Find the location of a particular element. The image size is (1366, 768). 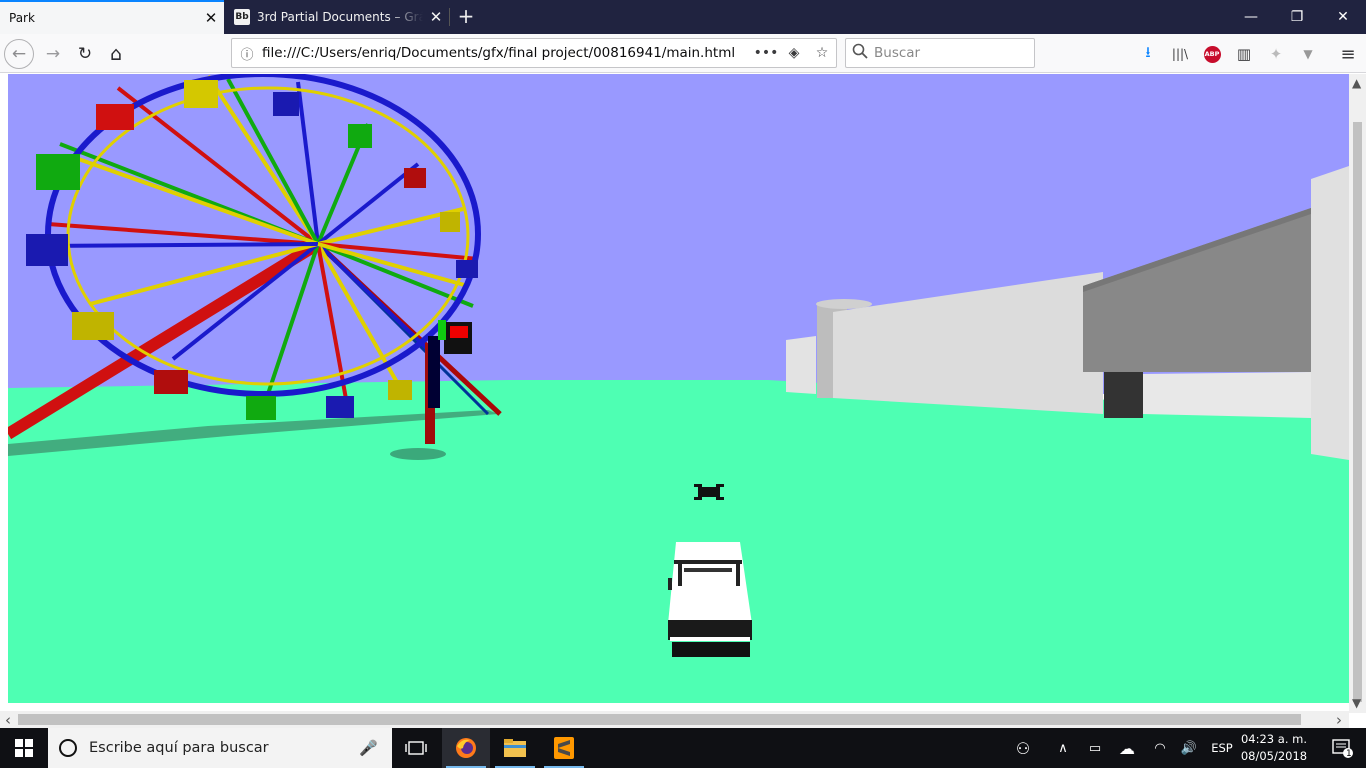

tab-park: Park ✕ is located at coordinates (112, 17).